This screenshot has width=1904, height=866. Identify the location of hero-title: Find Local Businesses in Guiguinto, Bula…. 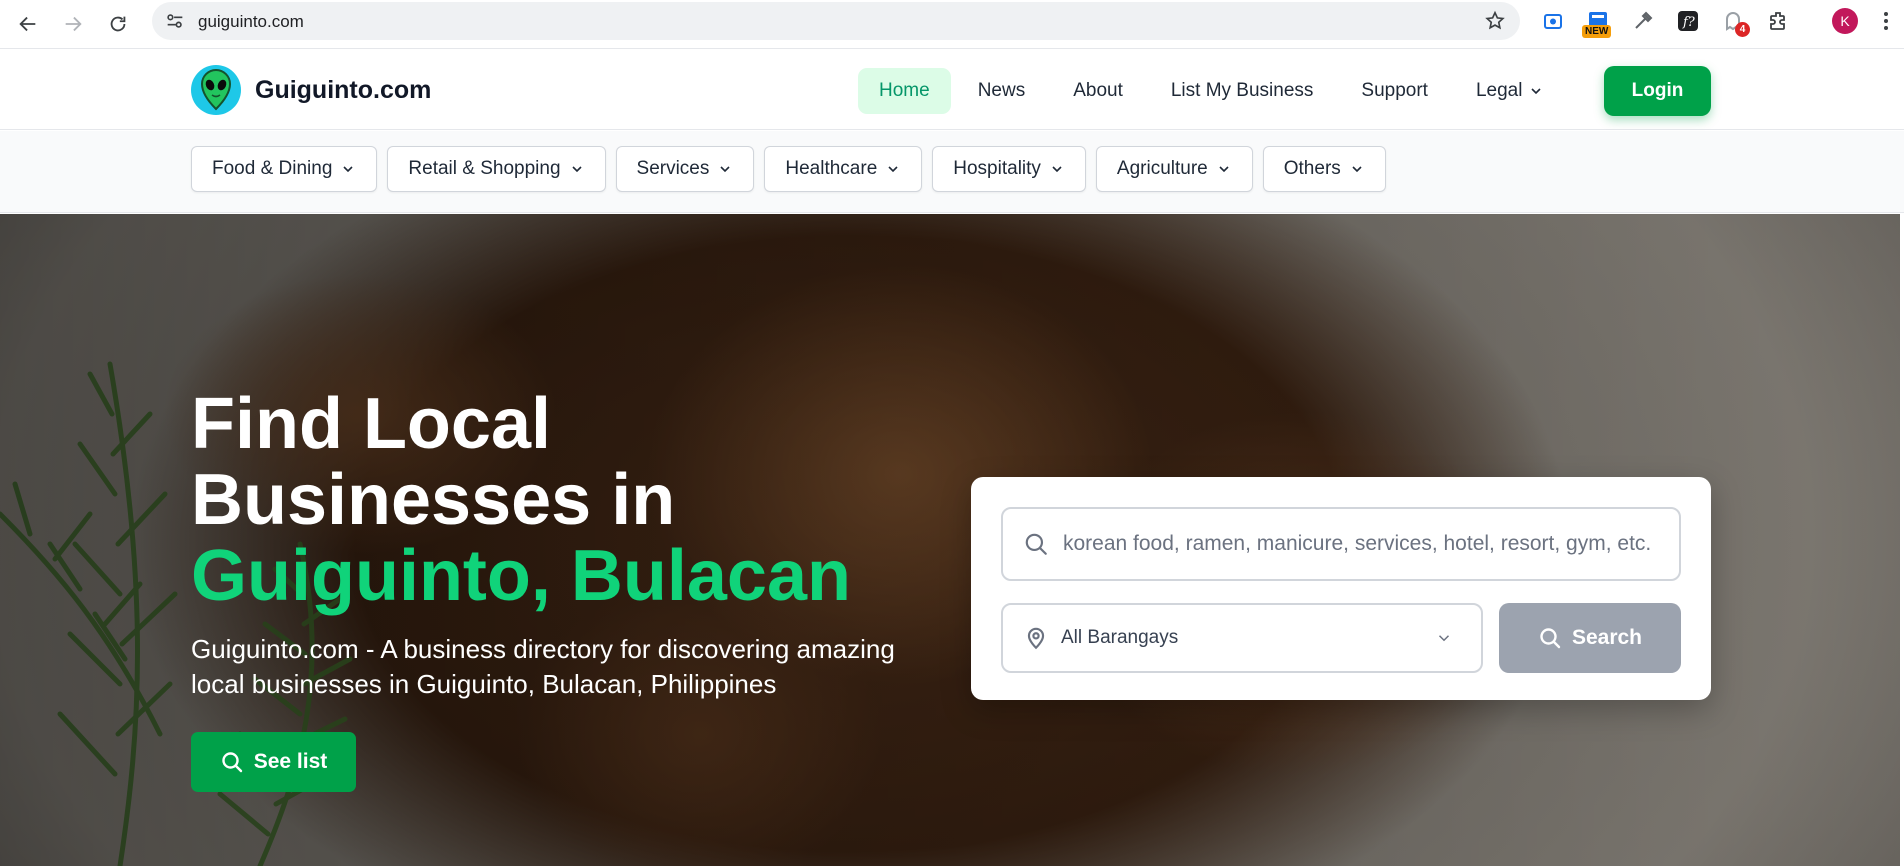
(571, 500).